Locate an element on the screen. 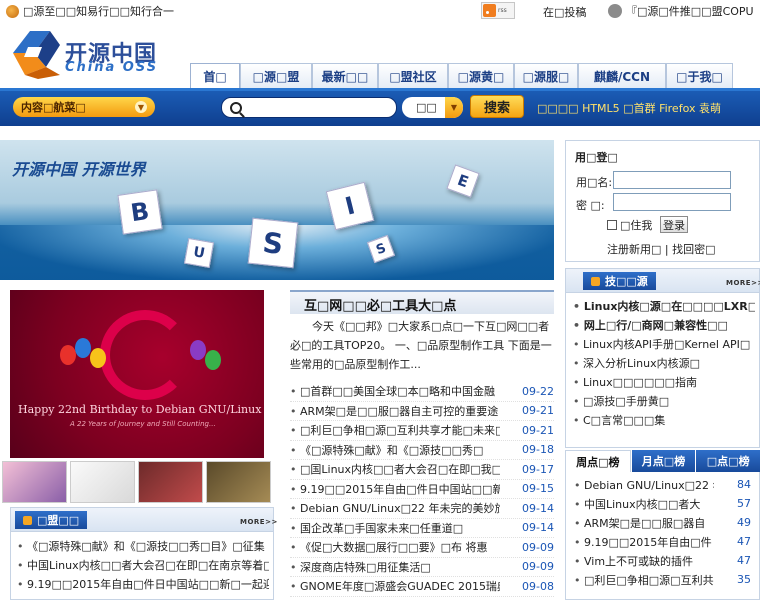  nav-tab-news: 最新□□ is located at coordinates (345, 75).